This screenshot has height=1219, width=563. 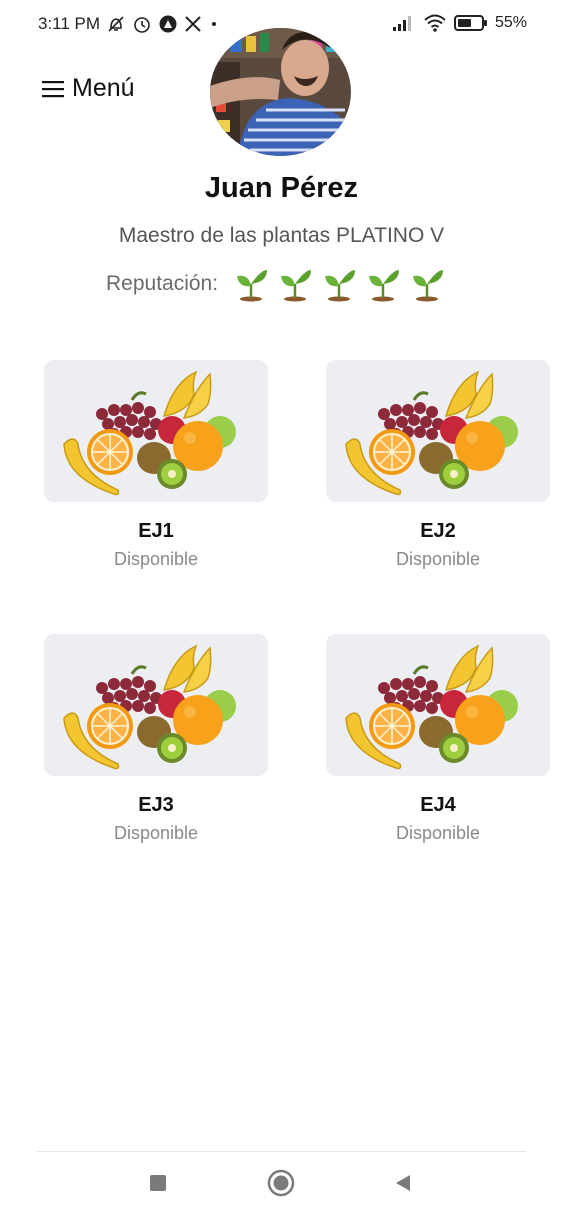 I want to click on nav-divider, so click(x=281, y=1151).